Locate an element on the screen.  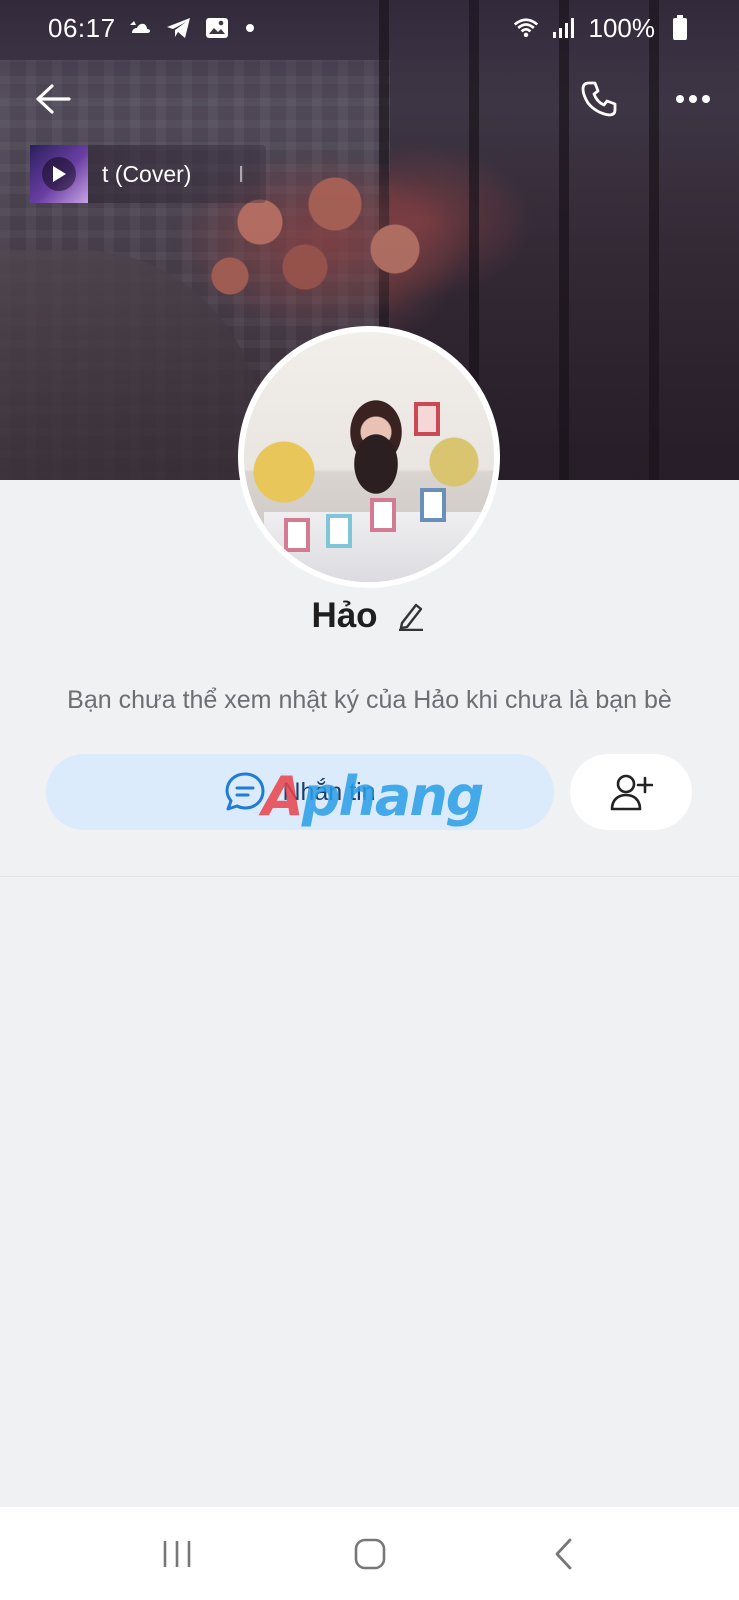
more-button is located at coordinates (693, 99).